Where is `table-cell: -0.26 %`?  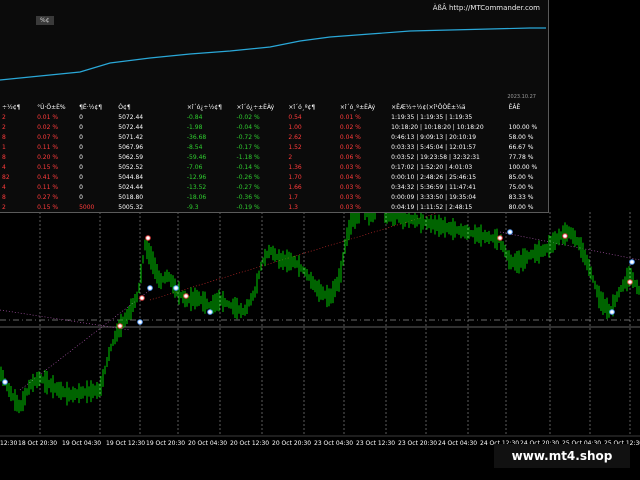 table-cell: -0.26 % is located at coordinates (248, 177).